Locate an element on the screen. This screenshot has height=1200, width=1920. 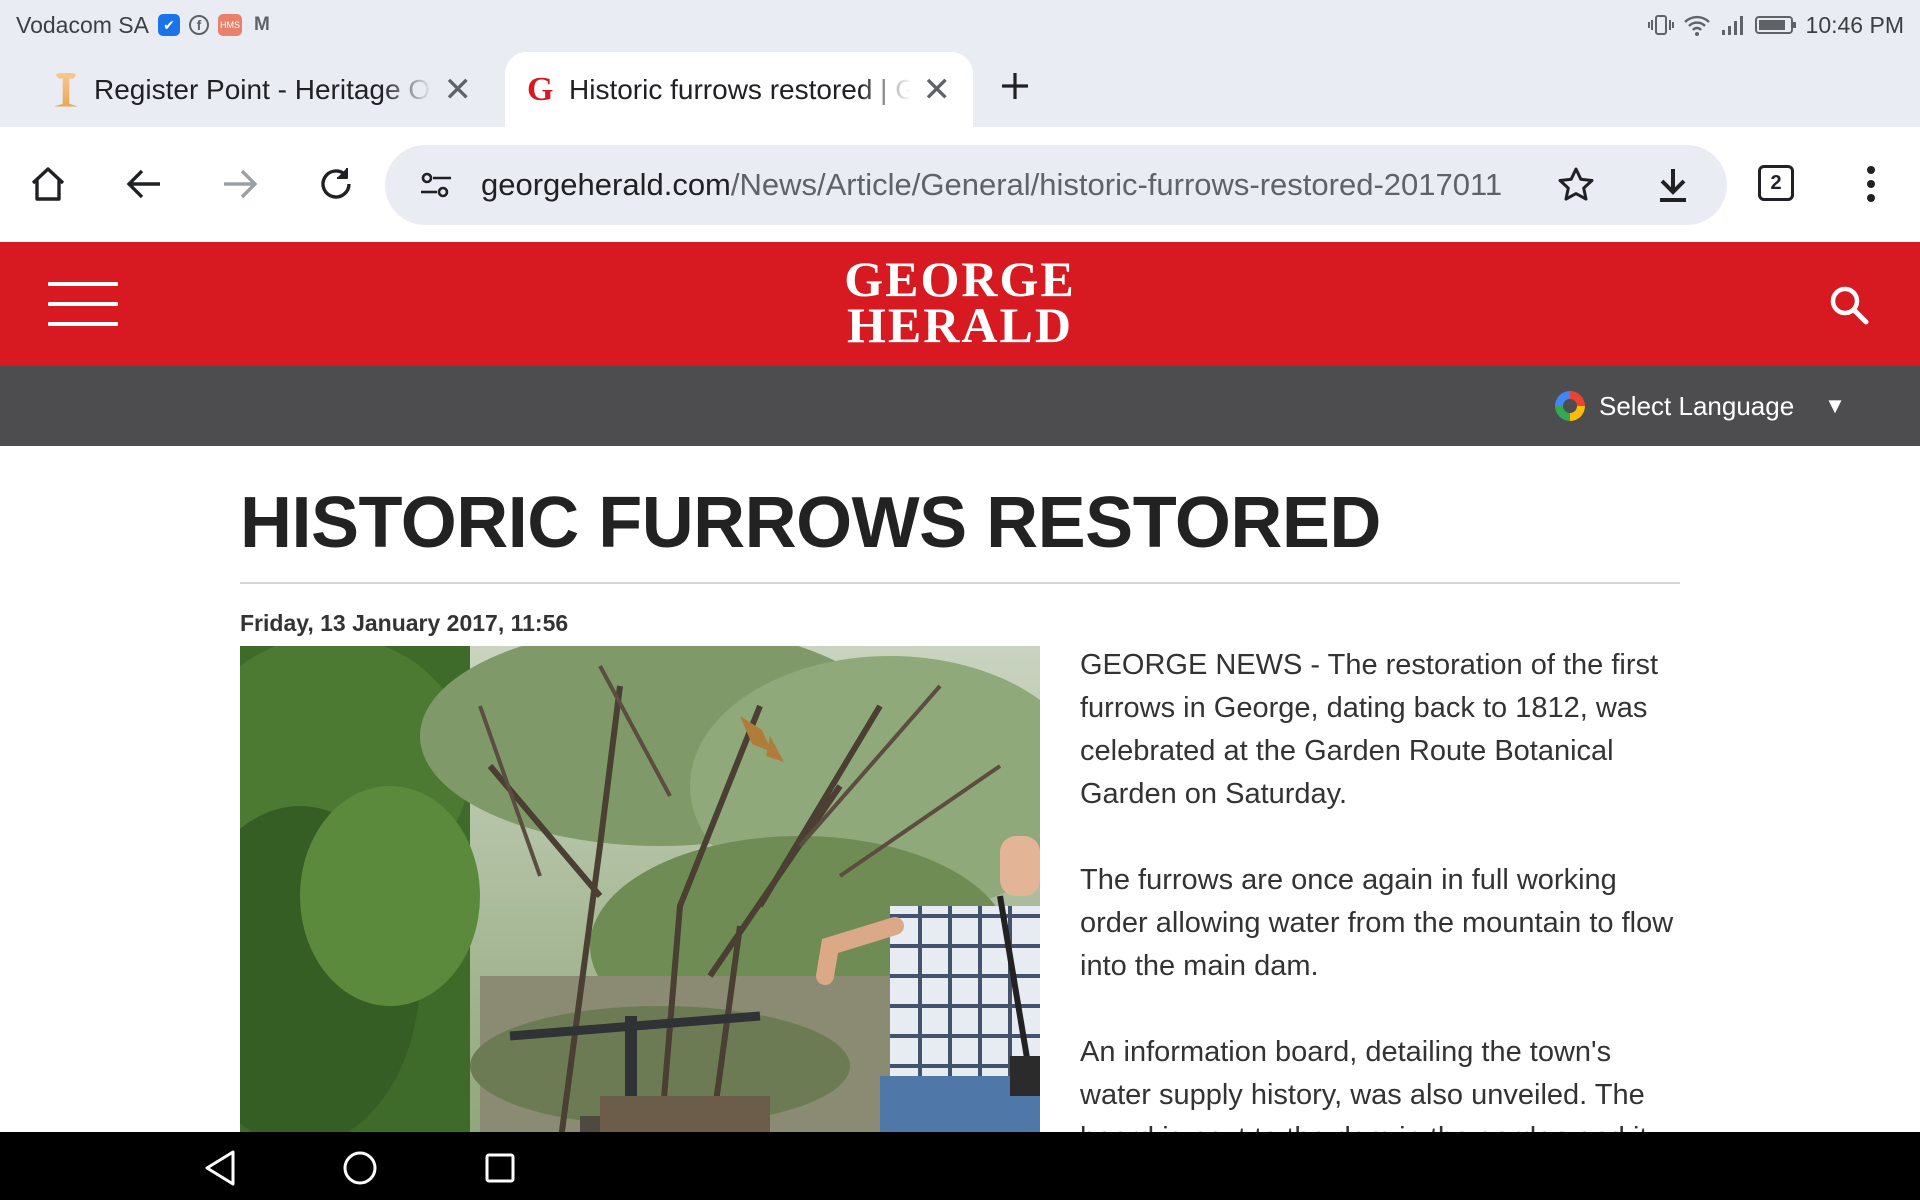
more-options-button is located at coordinates (1871, 184).